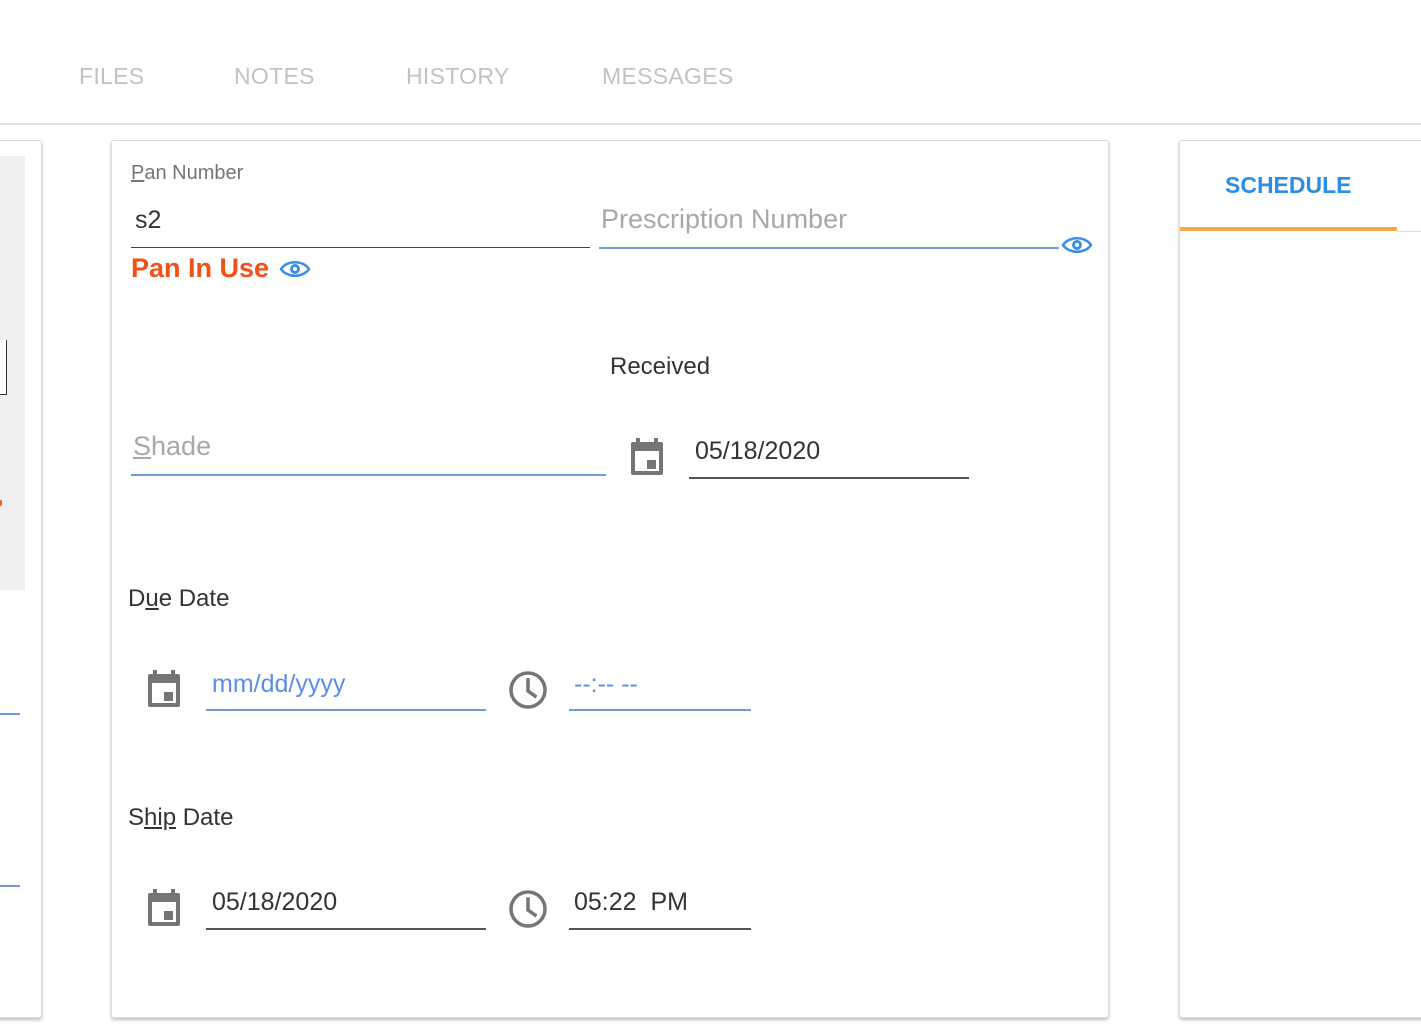 The height and width of the screenshot is (1031, 1421). I want to click on active-tab-indicator, so click(1288, 229).